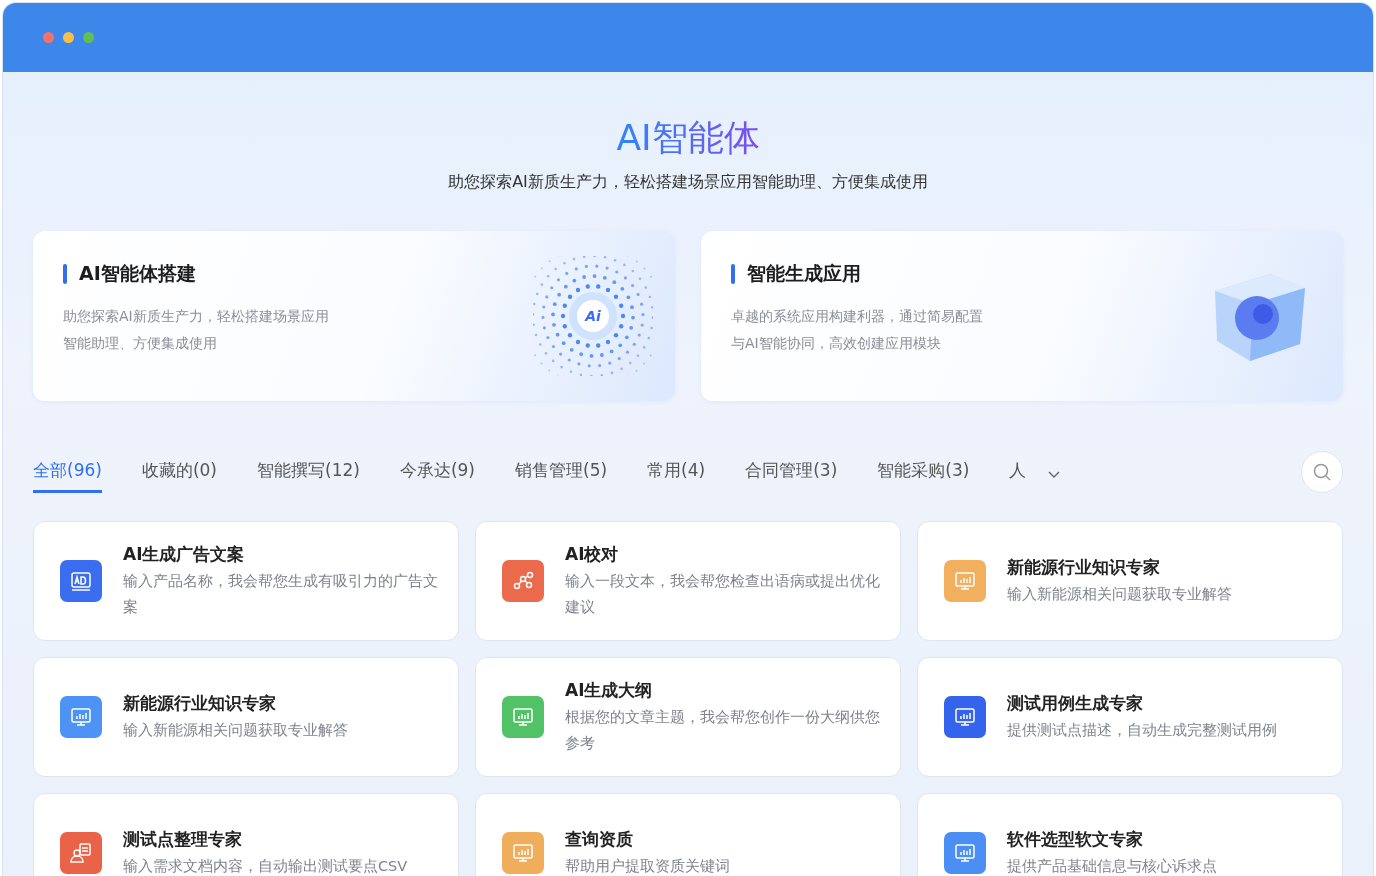 Image resolution: width=1376 pixels, height=876 pixels. I want to click on agent-card: 软件选型软文专家 提供产品基础信息与核心诉求点, so click(1130, 834).